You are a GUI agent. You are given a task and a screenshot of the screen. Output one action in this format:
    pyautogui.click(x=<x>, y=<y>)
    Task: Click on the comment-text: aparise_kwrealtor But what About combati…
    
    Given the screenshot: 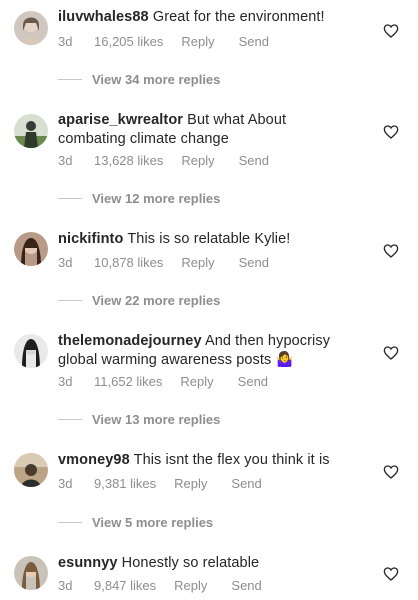 What is the action you would take?
    pyautogui.click(x=203, y=130)
    